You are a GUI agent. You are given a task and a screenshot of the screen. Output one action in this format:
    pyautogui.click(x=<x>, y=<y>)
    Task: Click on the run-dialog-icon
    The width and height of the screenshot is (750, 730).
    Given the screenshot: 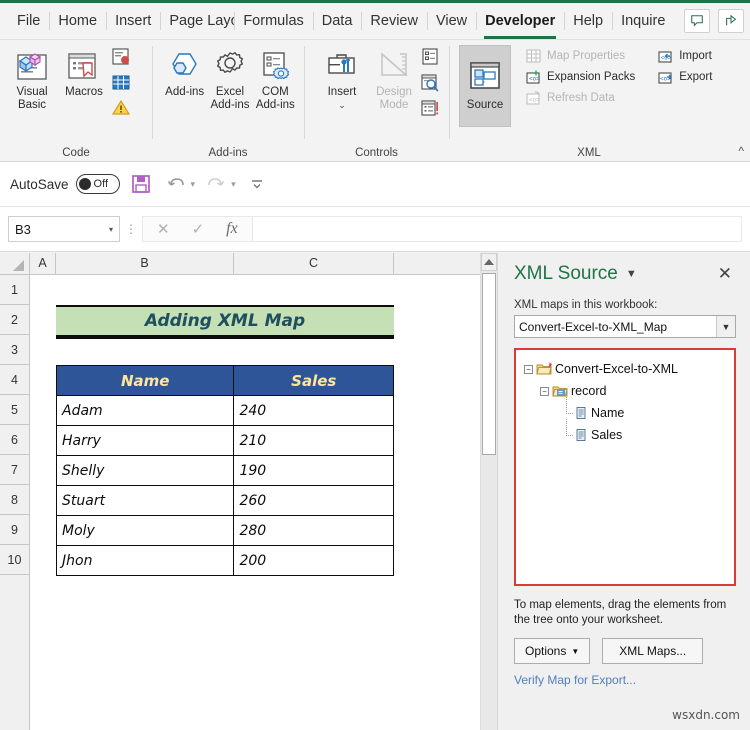 What is the action you would take?
    pyautogui.click(x=430, y=111)
    